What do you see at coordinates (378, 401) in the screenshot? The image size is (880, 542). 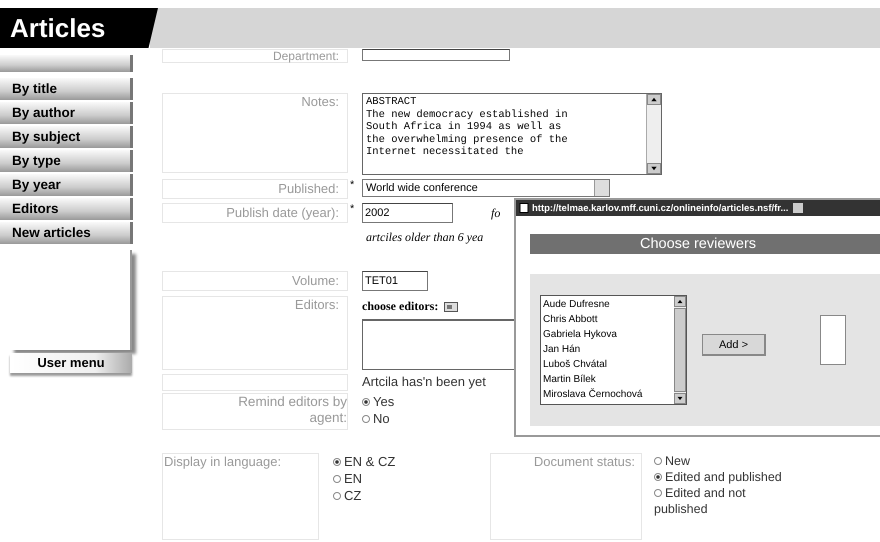 I see `radio-option: Yes` at bounding box center [378, 401].